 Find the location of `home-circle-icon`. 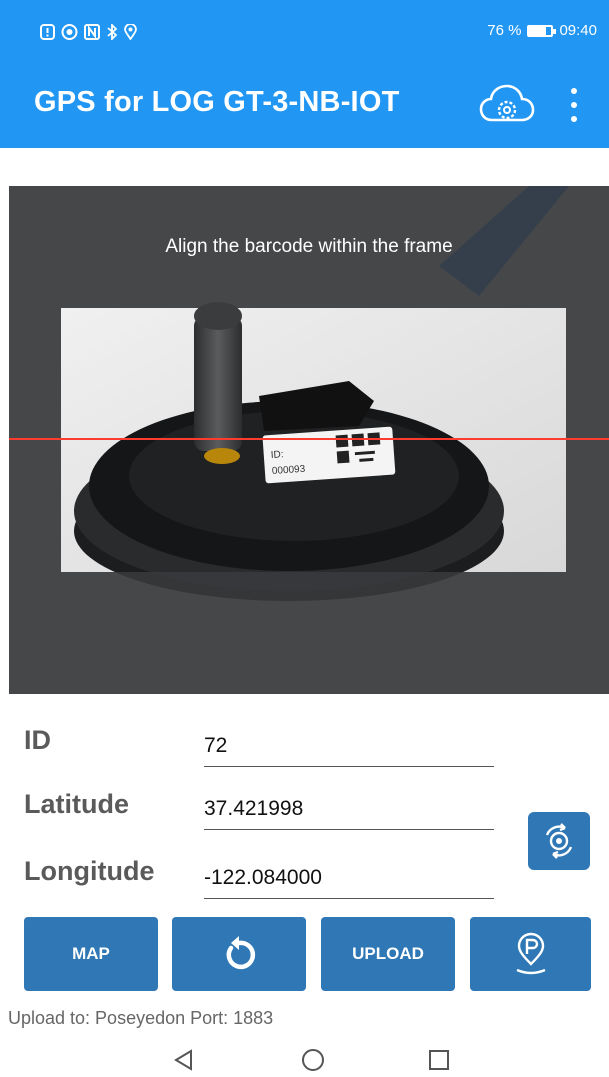

home-circle-icon is located at coordinates (313, 1060).